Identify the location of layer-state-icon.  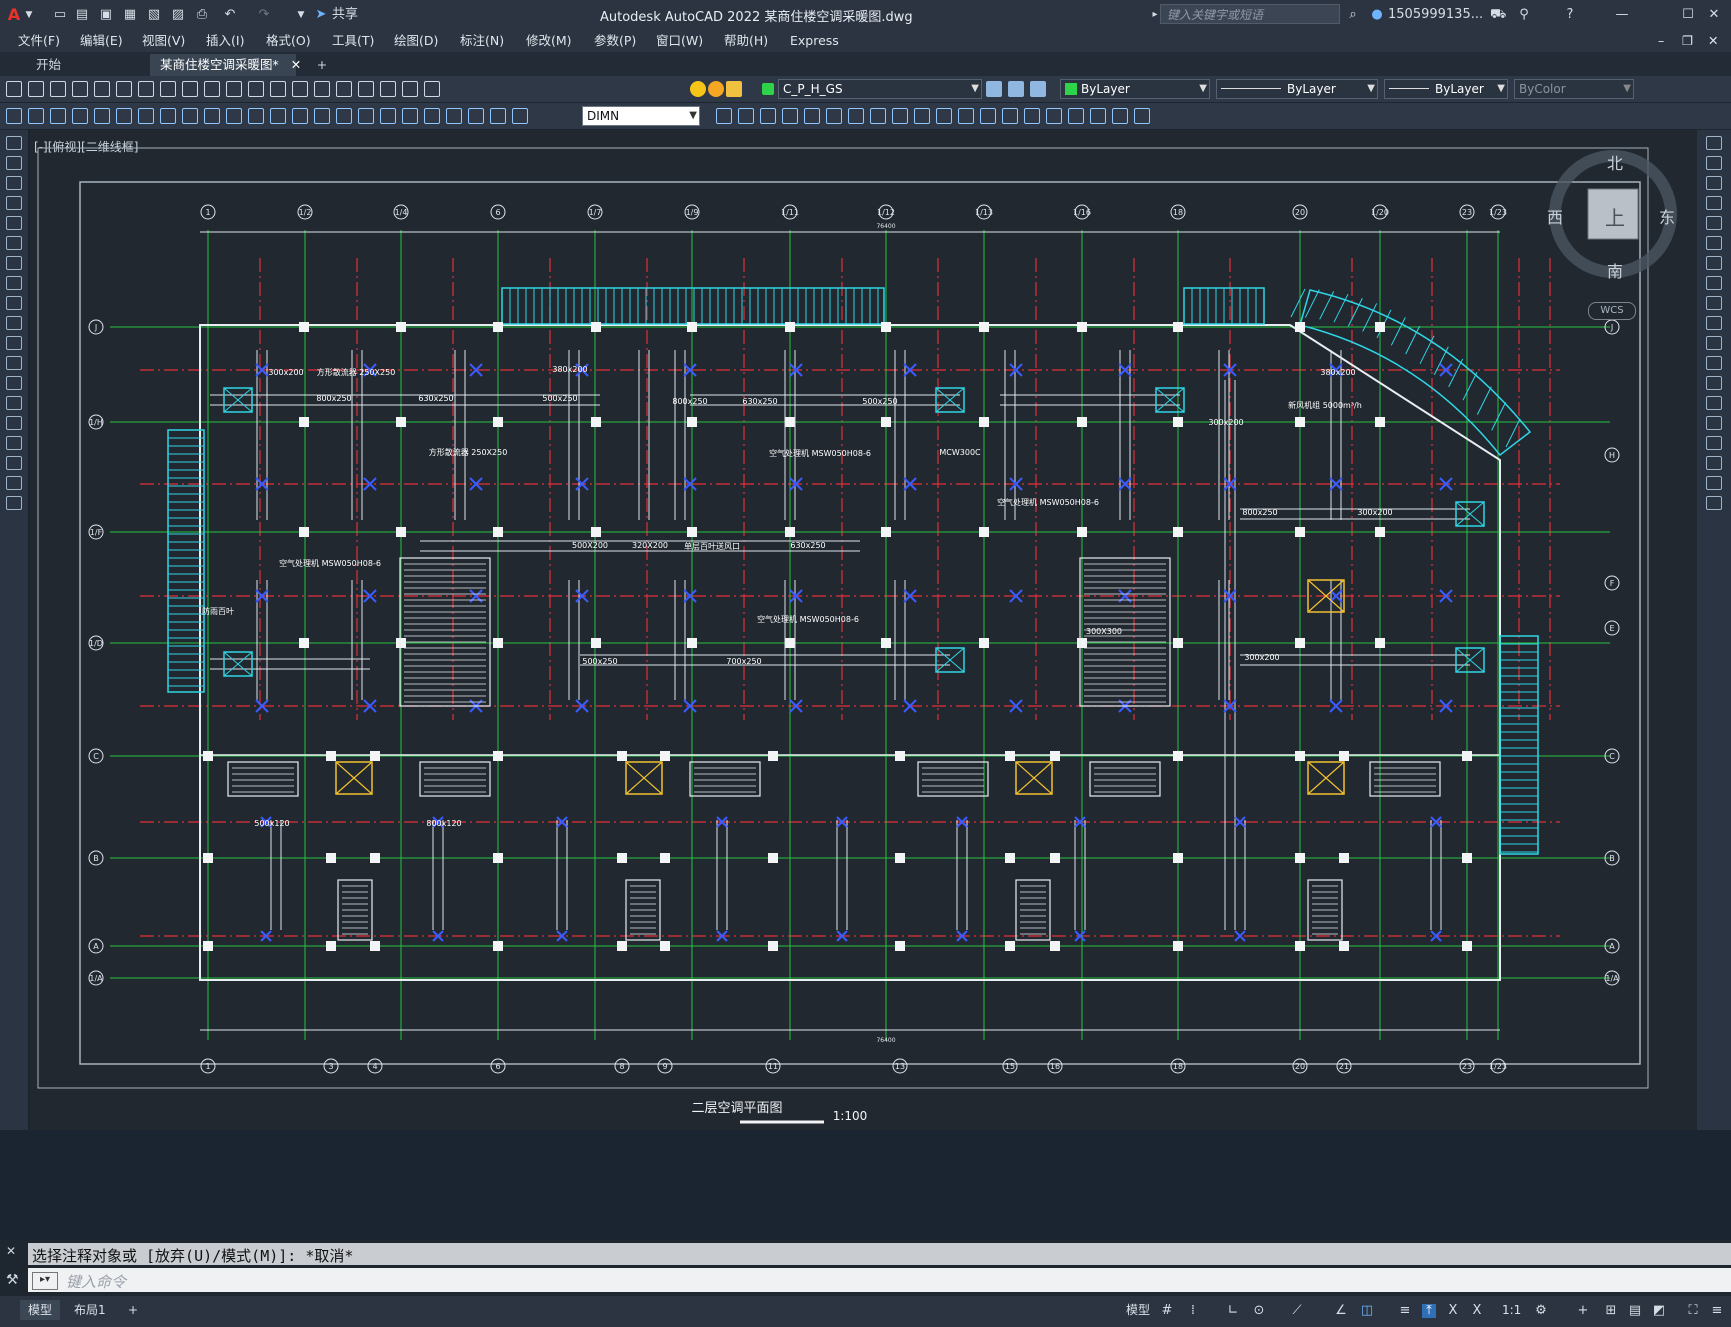
(1038, 89).